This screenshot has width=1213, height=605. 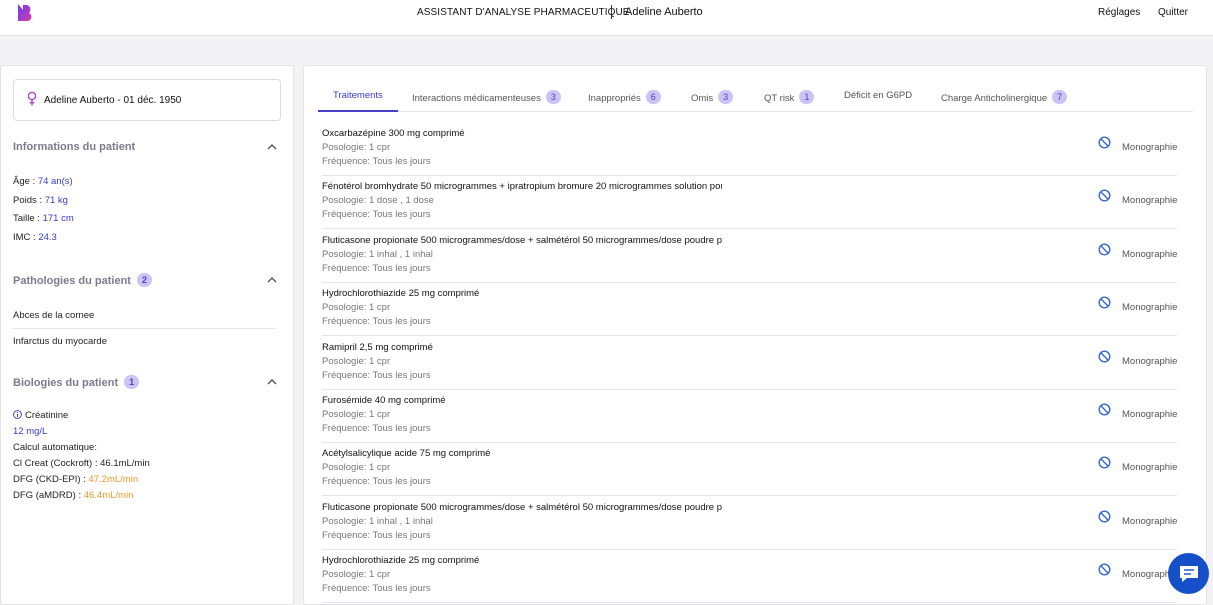 I want to click on ckdepi-label: DFG (CKD-EPI) :, so click(x=49, y=479).